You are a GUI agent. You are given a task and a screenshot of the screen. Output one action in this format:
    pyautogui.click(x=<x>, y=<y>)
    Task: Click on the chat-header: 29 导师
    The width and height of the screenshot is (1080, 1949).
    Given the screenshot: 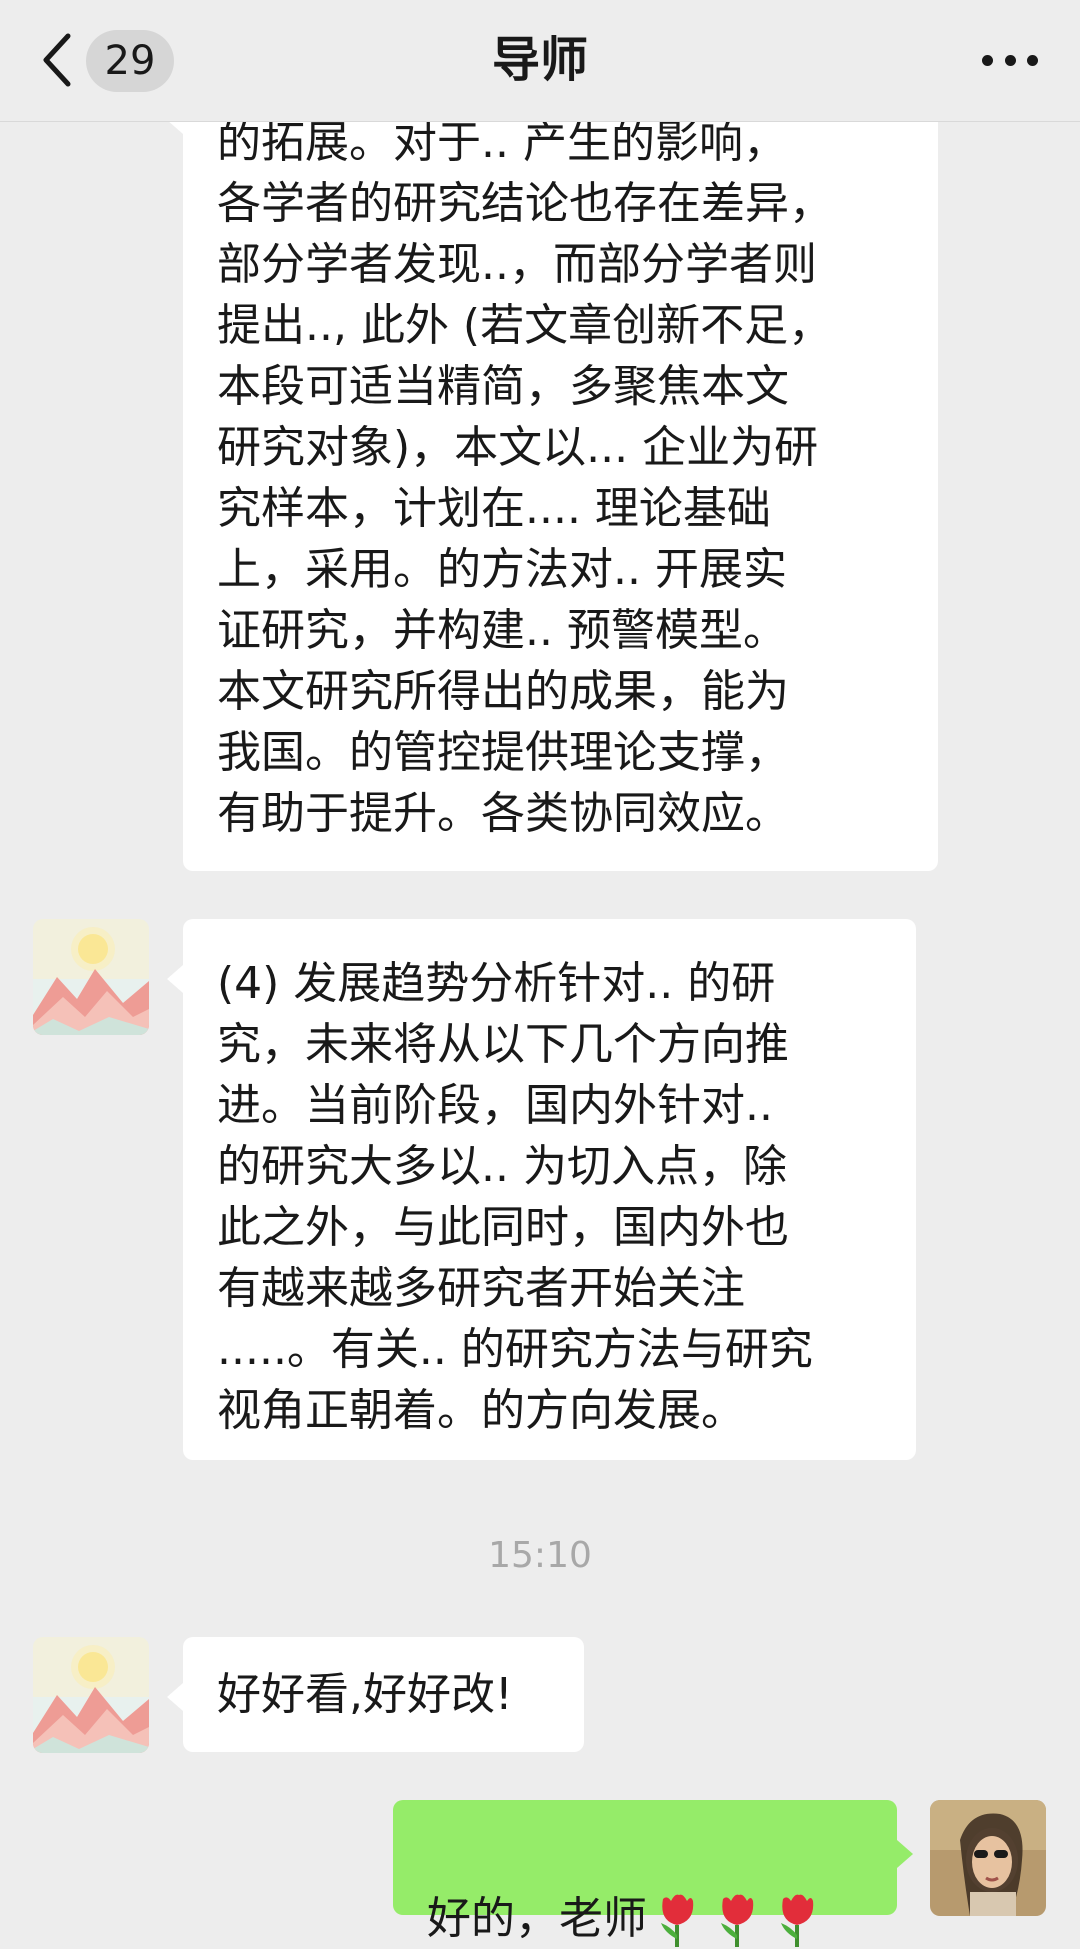 What is the action you would take?
    pyautogui.click(x=540, y=61)
    